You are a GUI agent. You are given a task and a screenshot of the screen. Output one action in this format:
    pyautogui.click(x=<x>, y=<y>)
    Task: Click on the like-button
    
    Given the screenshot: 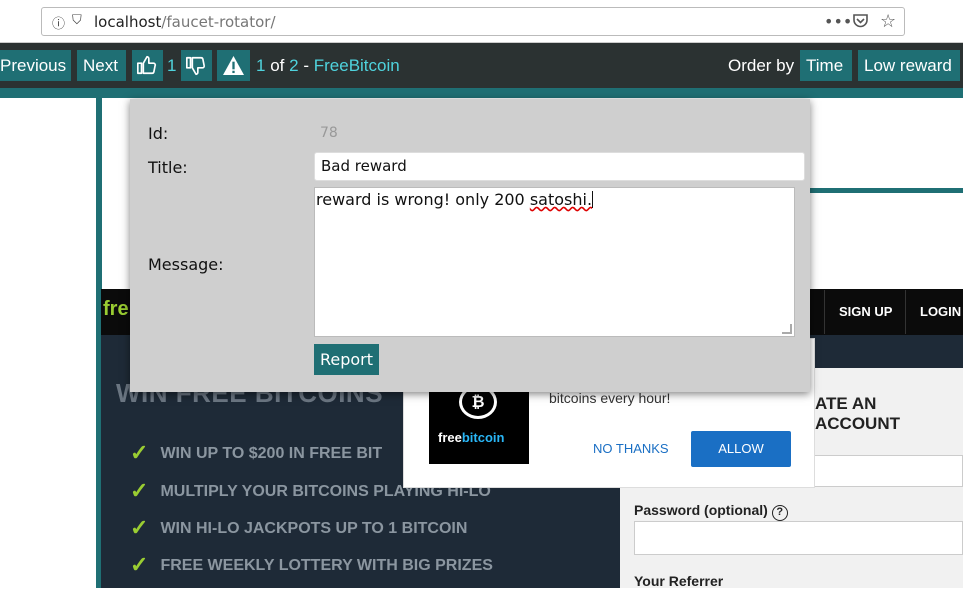 What is the action you would take?
    pyautogui.click(x=147, y=65)
    